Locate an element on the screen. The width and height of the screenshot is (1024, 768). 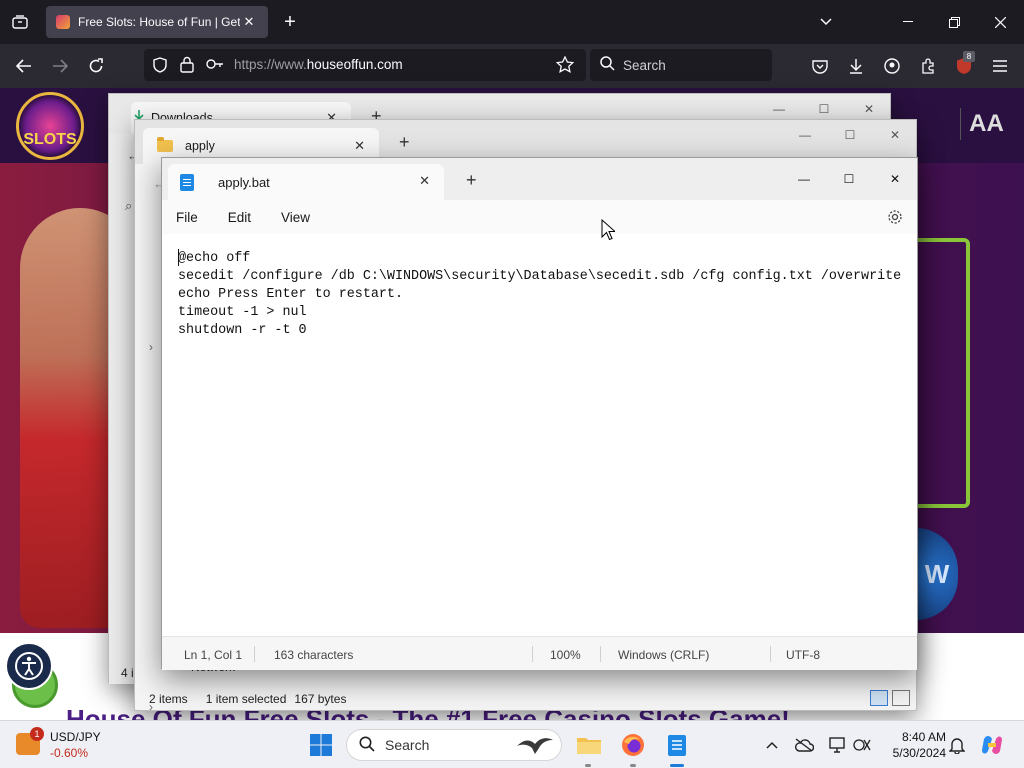
permissions-key-icon is located at coordinates (215, 65).